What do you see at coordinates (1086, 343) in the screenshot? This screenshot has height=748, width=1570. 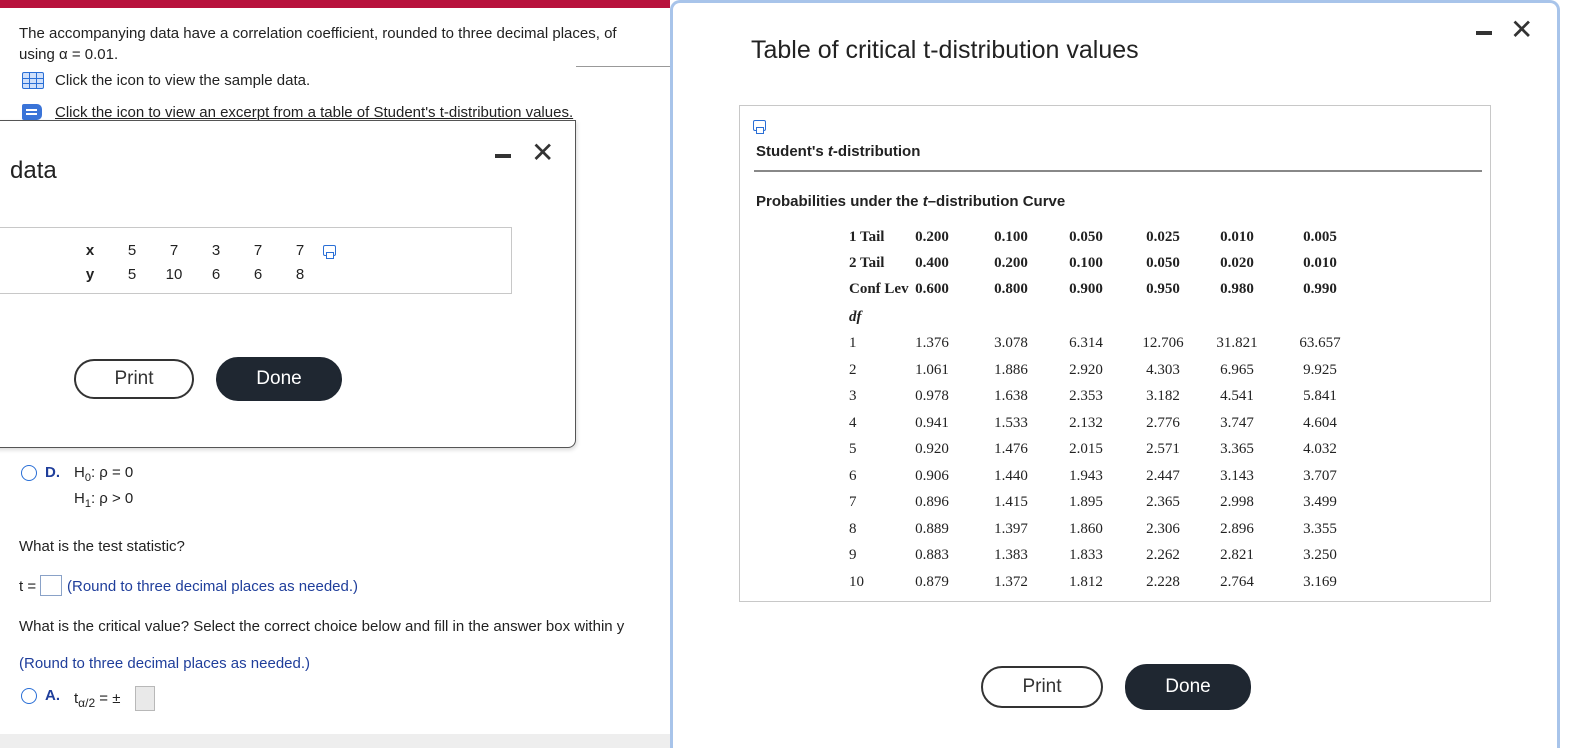 I see `table-cell: 6.314` at bounding box center [1086, 343].